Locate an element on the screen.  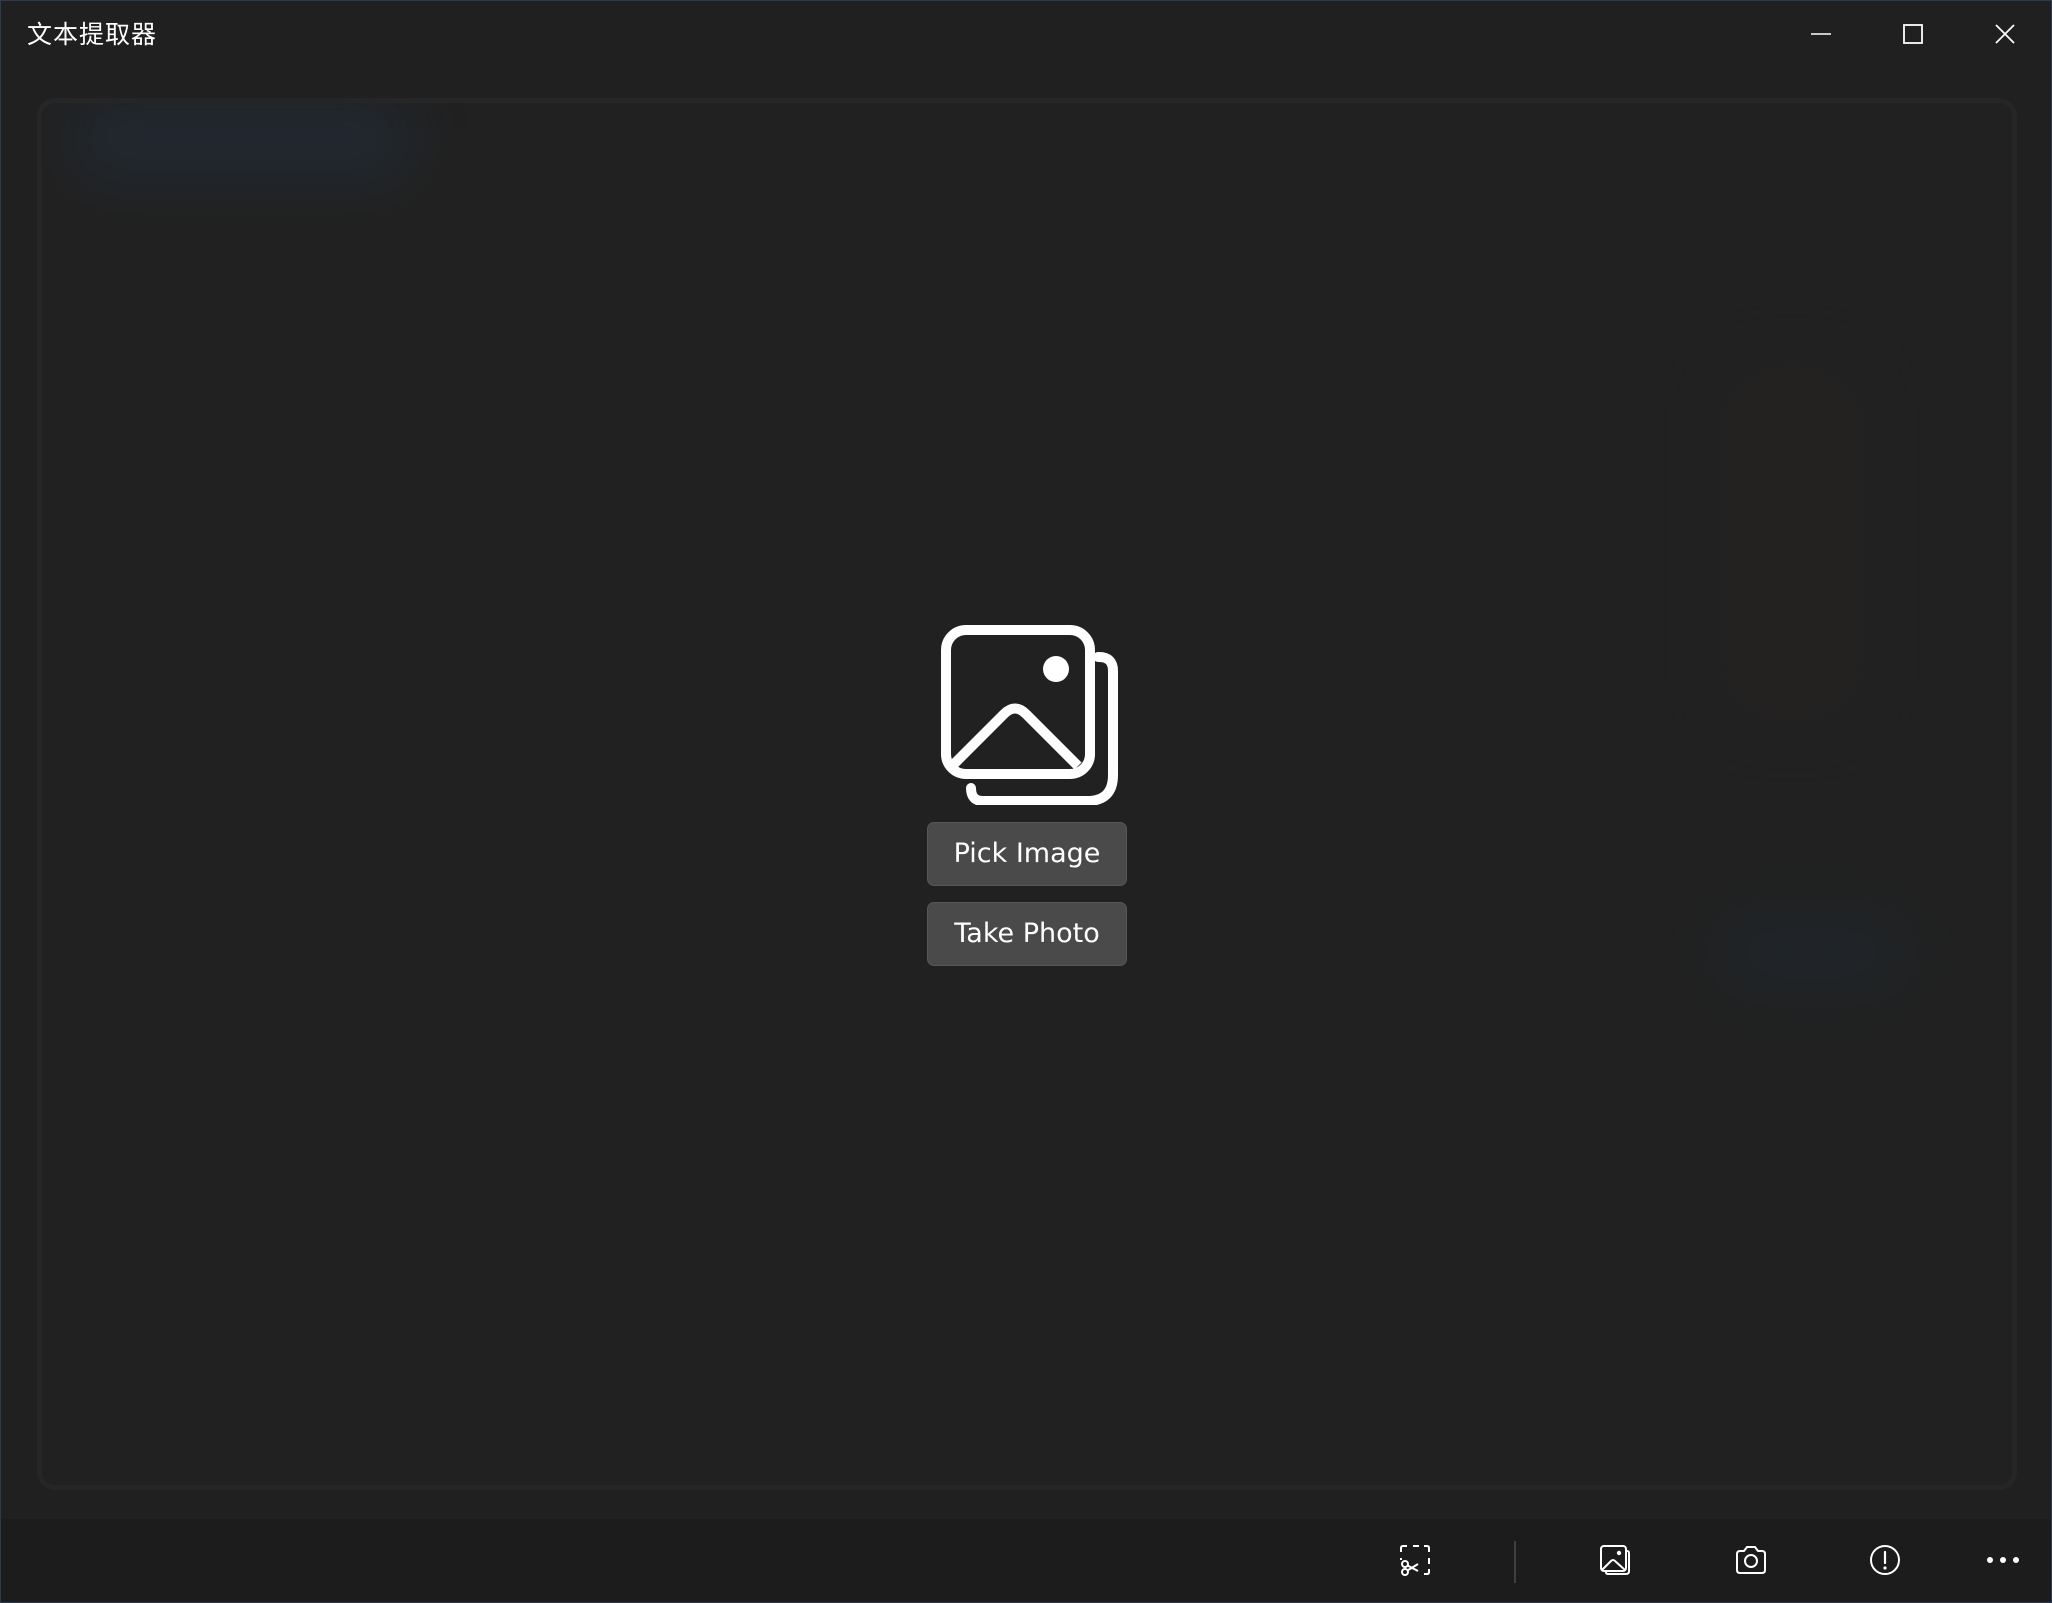
toolbar-separator is located at coordinates (1515, 1562).